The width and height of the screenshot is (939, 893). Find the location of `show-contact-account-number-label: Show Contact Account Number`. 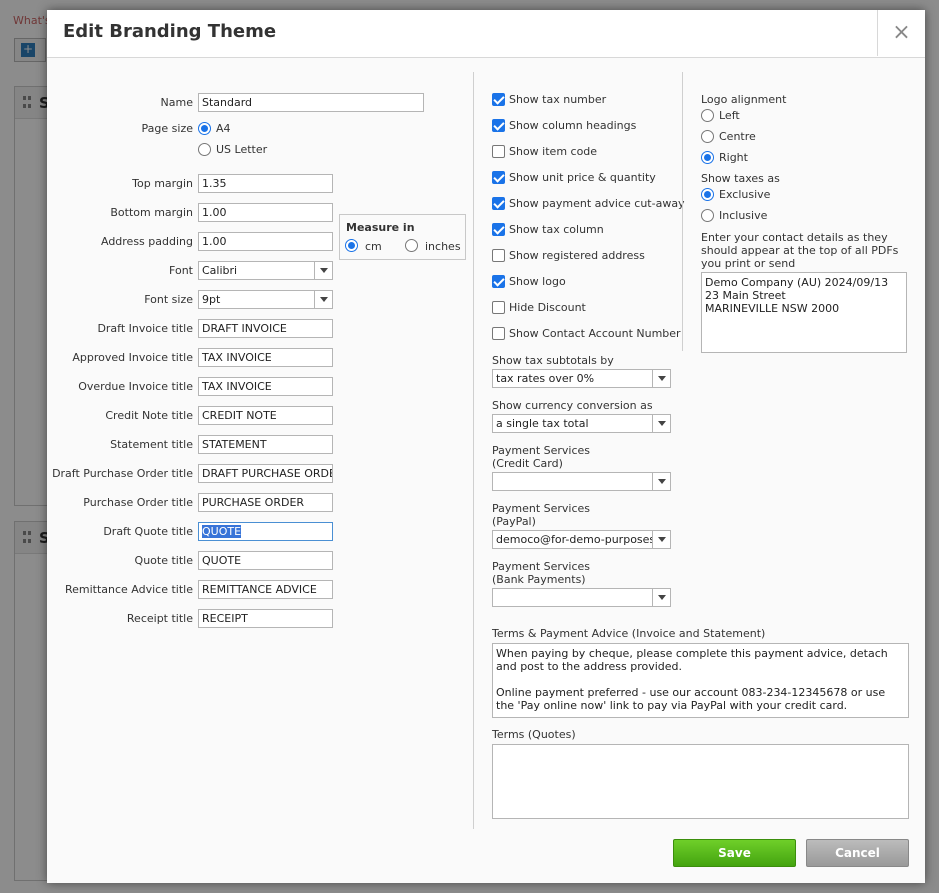

show-contact-account-number-label: Show Contact Account Number is located at coordinates (595, 333).